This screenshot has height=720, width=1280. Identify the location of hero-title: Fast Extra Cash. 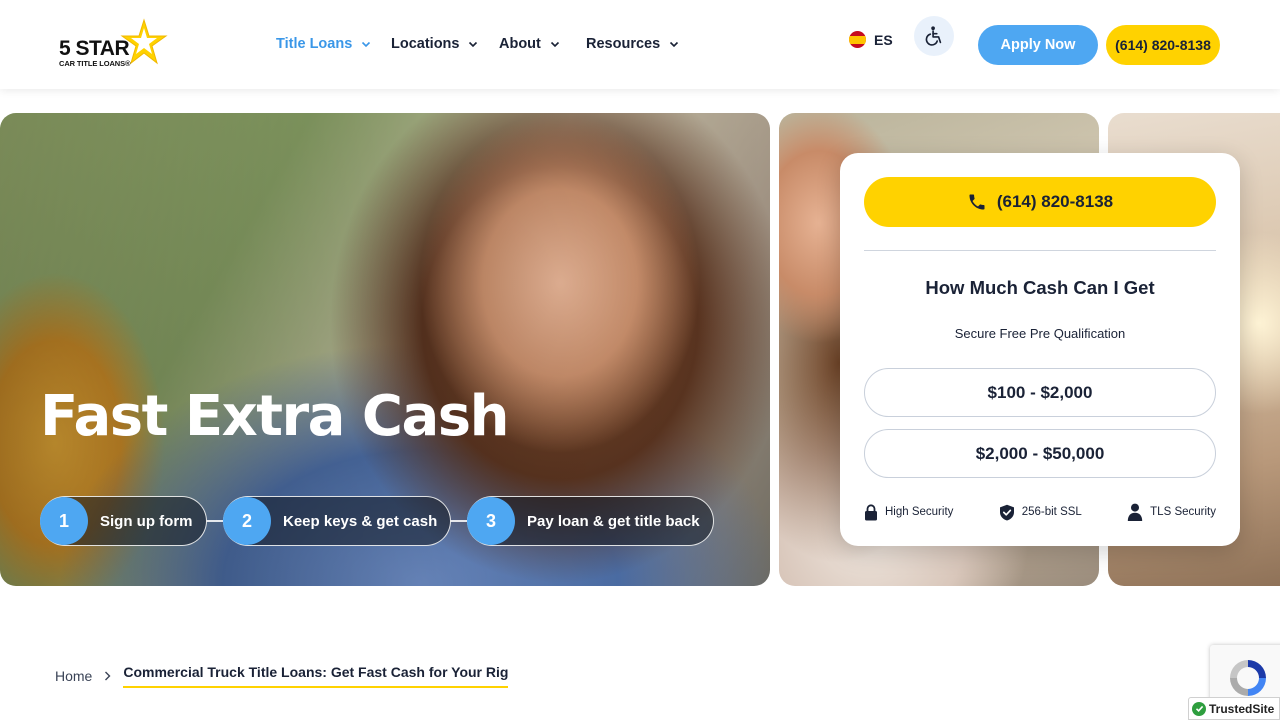
(275, 416).